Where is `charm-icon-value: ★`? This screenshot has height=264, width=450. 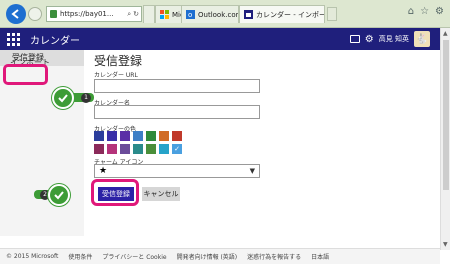
charm-icon-value: ★ is located at coordinates (103, 171).